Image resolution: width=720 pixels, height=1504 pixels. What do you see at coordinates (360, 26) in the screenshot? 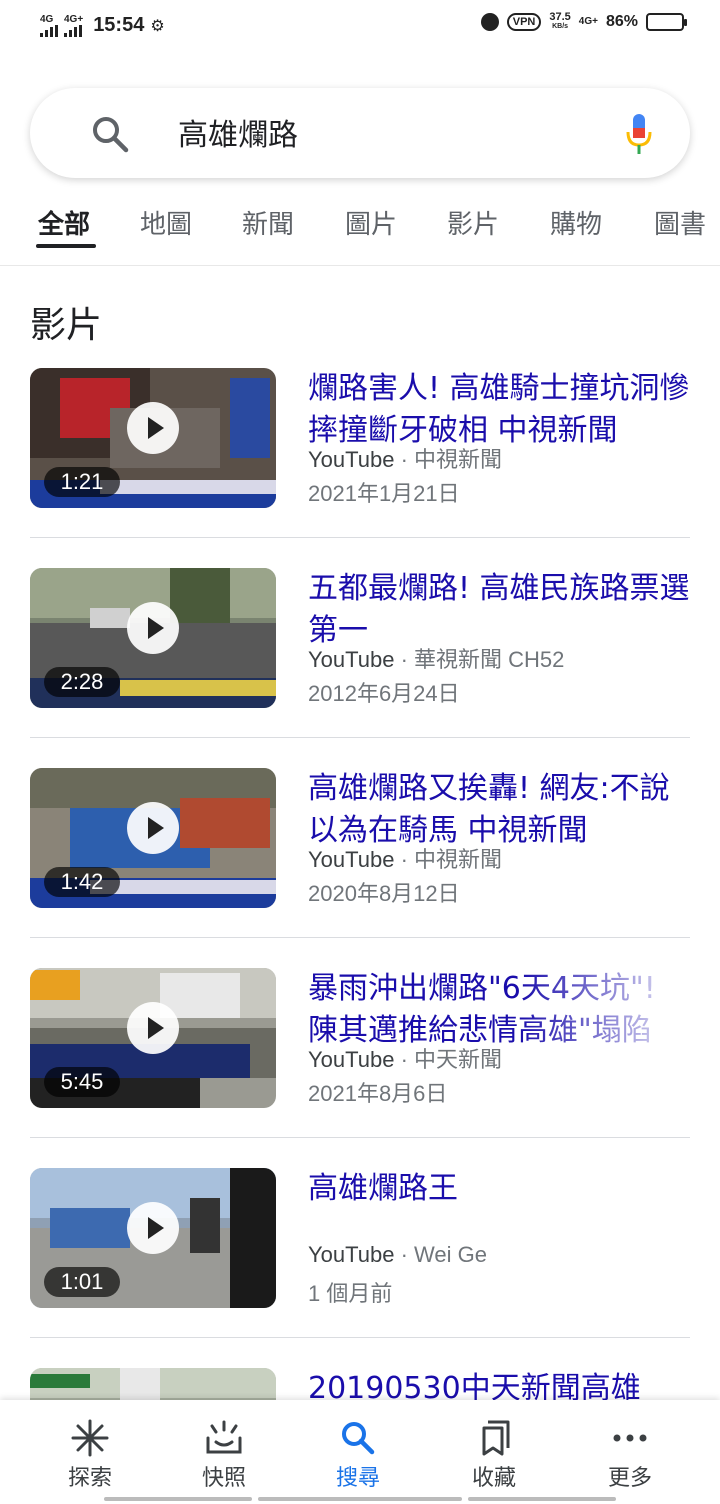
I see `status-bar: 4G 4G+ 15:54 ⚙ VPN 37.5 KB/s 4G+ 86%` at bounding box center [360, 26].